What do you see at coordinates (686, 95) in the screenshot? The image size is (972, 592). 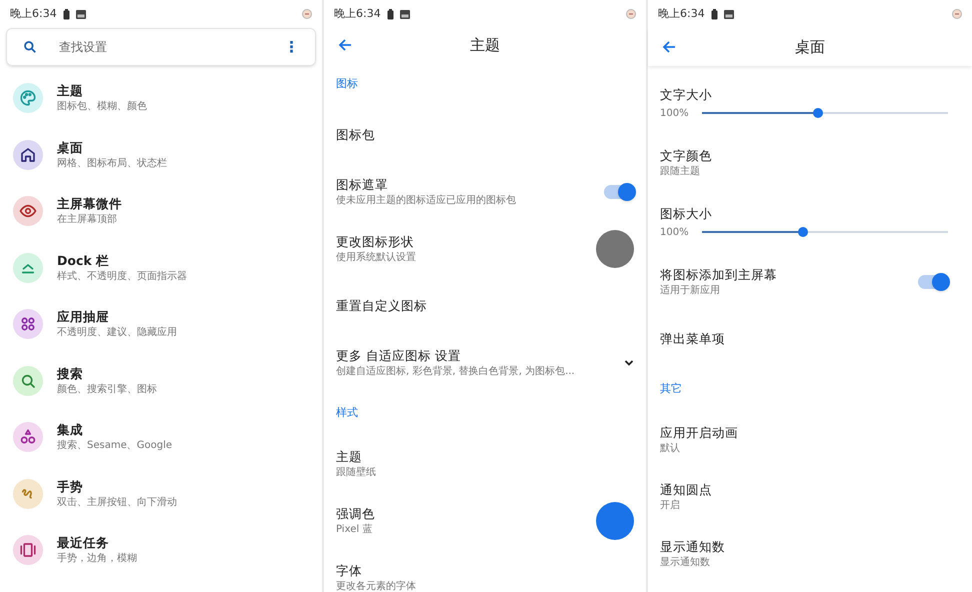 I see `setting-title: 文字大小` at bounding box center [686, 95].